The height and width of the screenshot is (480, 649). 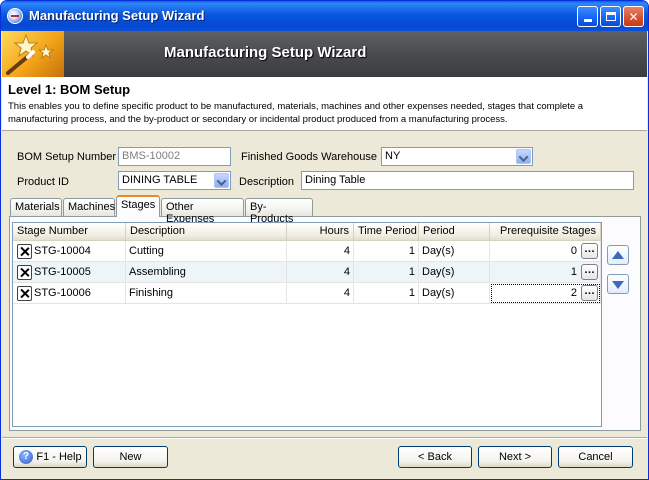 I want to click on minimize-icon, so click(x=587, y=20).